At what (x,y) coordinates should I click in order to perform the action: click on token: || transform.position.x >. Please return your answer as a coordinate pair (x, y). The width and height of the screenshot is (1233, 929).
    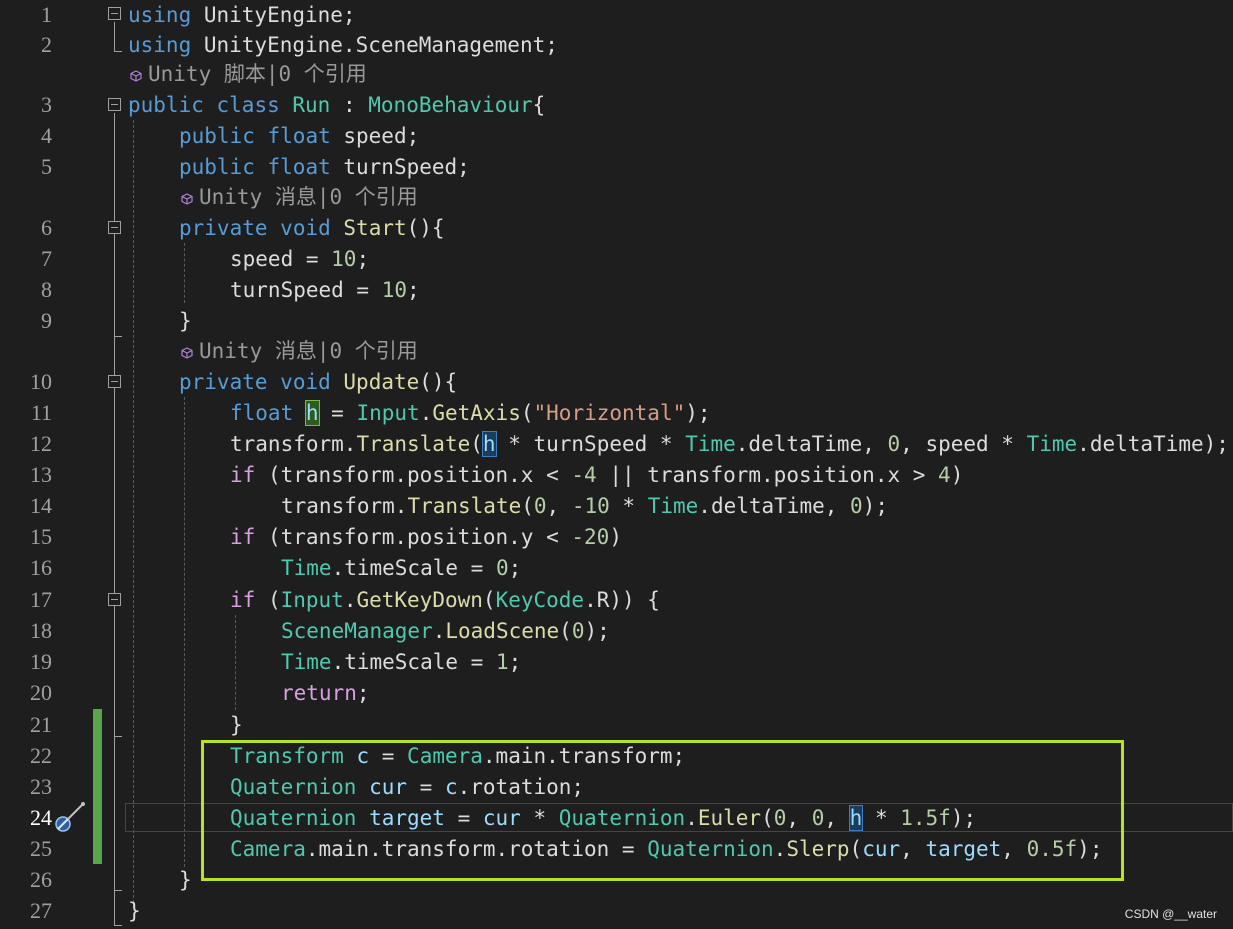
    Looking at the image, I should click on (767, 475).